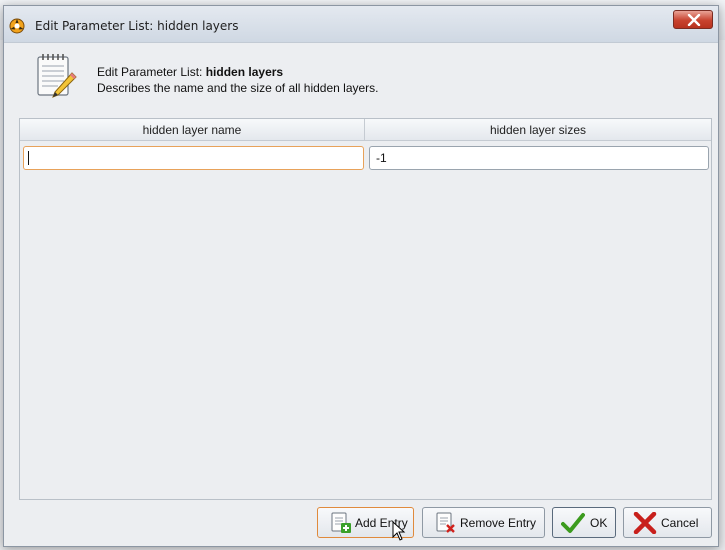 The image size is (725, 550). Describe the element at coordinates (17, 26) in the screenshot. I see `app-logo-icon` at that location.